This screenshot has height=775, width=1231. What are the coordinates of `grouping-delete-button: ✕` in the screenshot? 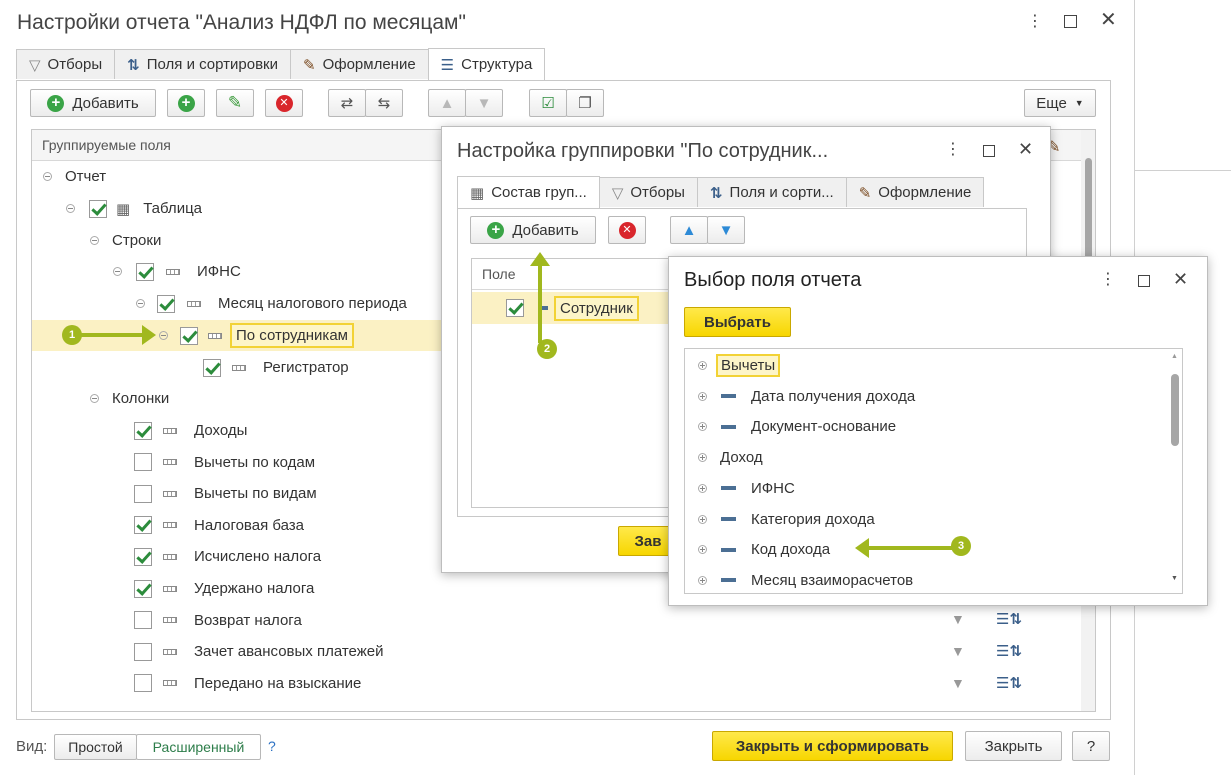 It's located at (627, 230).